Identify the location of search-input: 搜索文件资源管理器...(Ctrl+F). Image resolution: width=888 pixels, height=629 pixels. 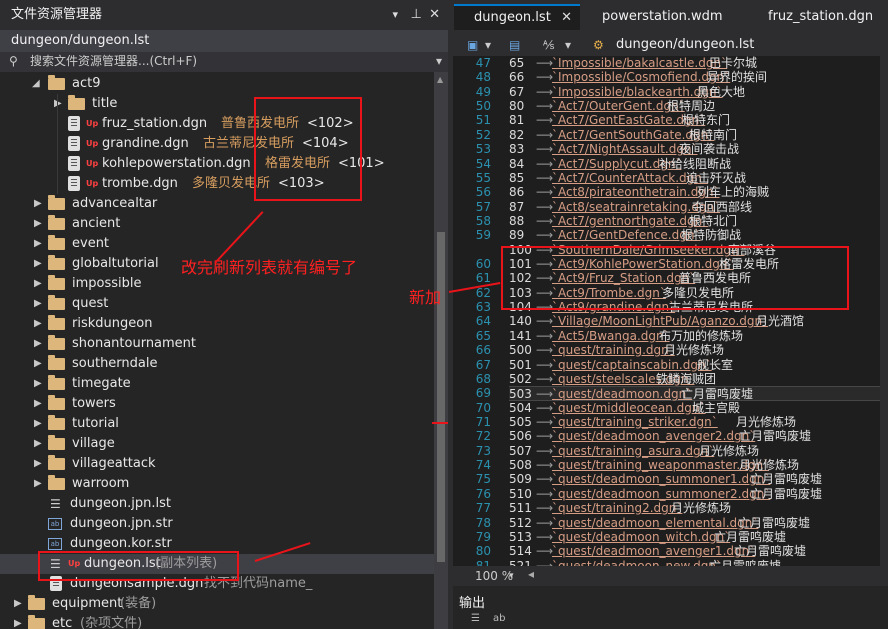
(113, 61).